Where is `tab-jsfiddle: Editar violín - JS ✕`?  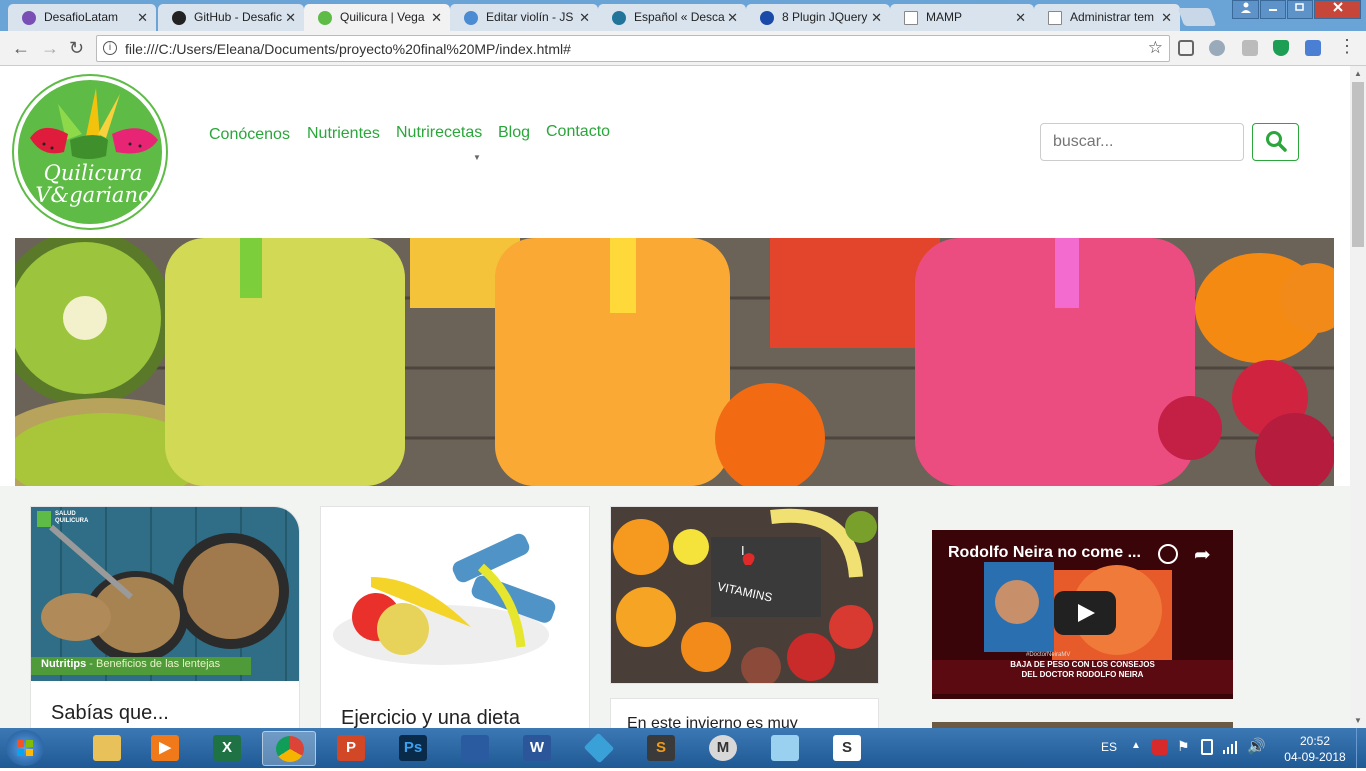 tab-jsfiddle: Editar violín - JS ✕ is located at coordinates (524, 17).